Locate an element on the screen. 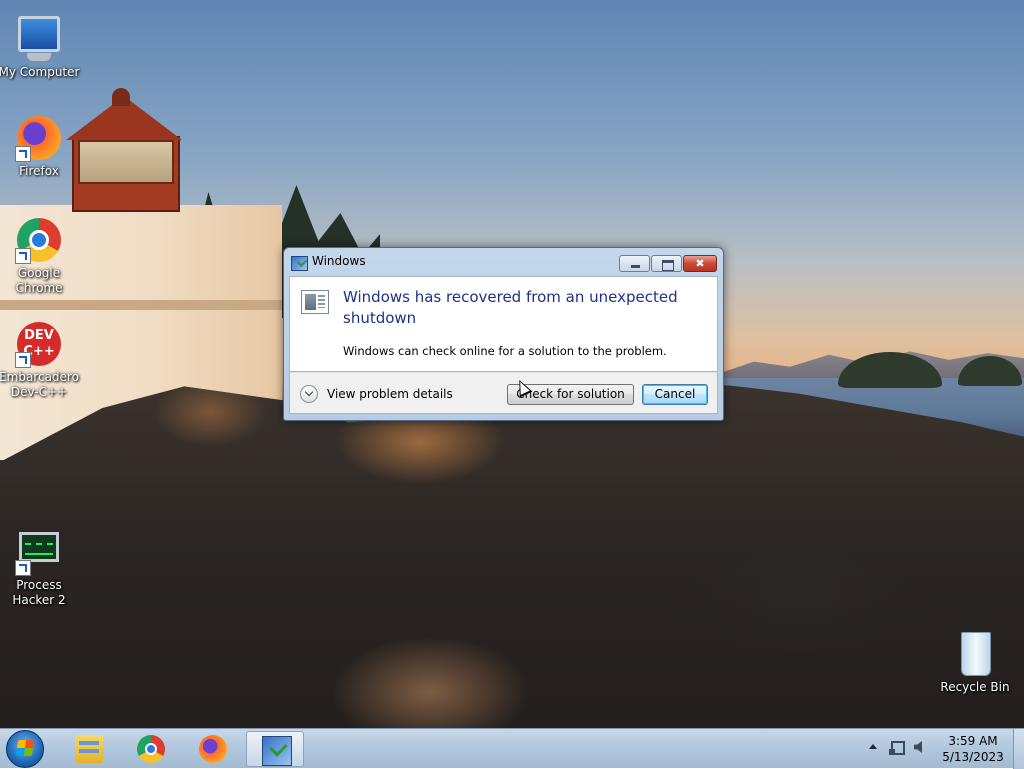  firefox-icon-frame is located at coordinates (39, 138).